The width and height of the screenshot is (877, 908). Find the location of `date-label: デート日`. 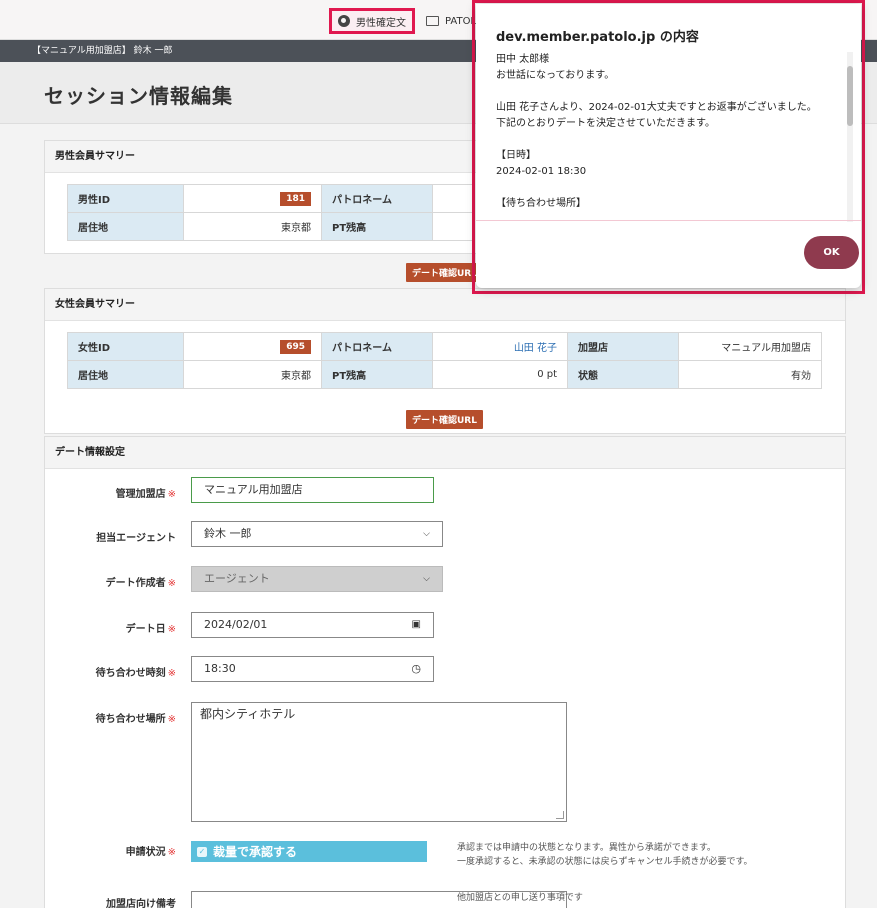

date-label: デート日 is located at coordinates (145, 629).